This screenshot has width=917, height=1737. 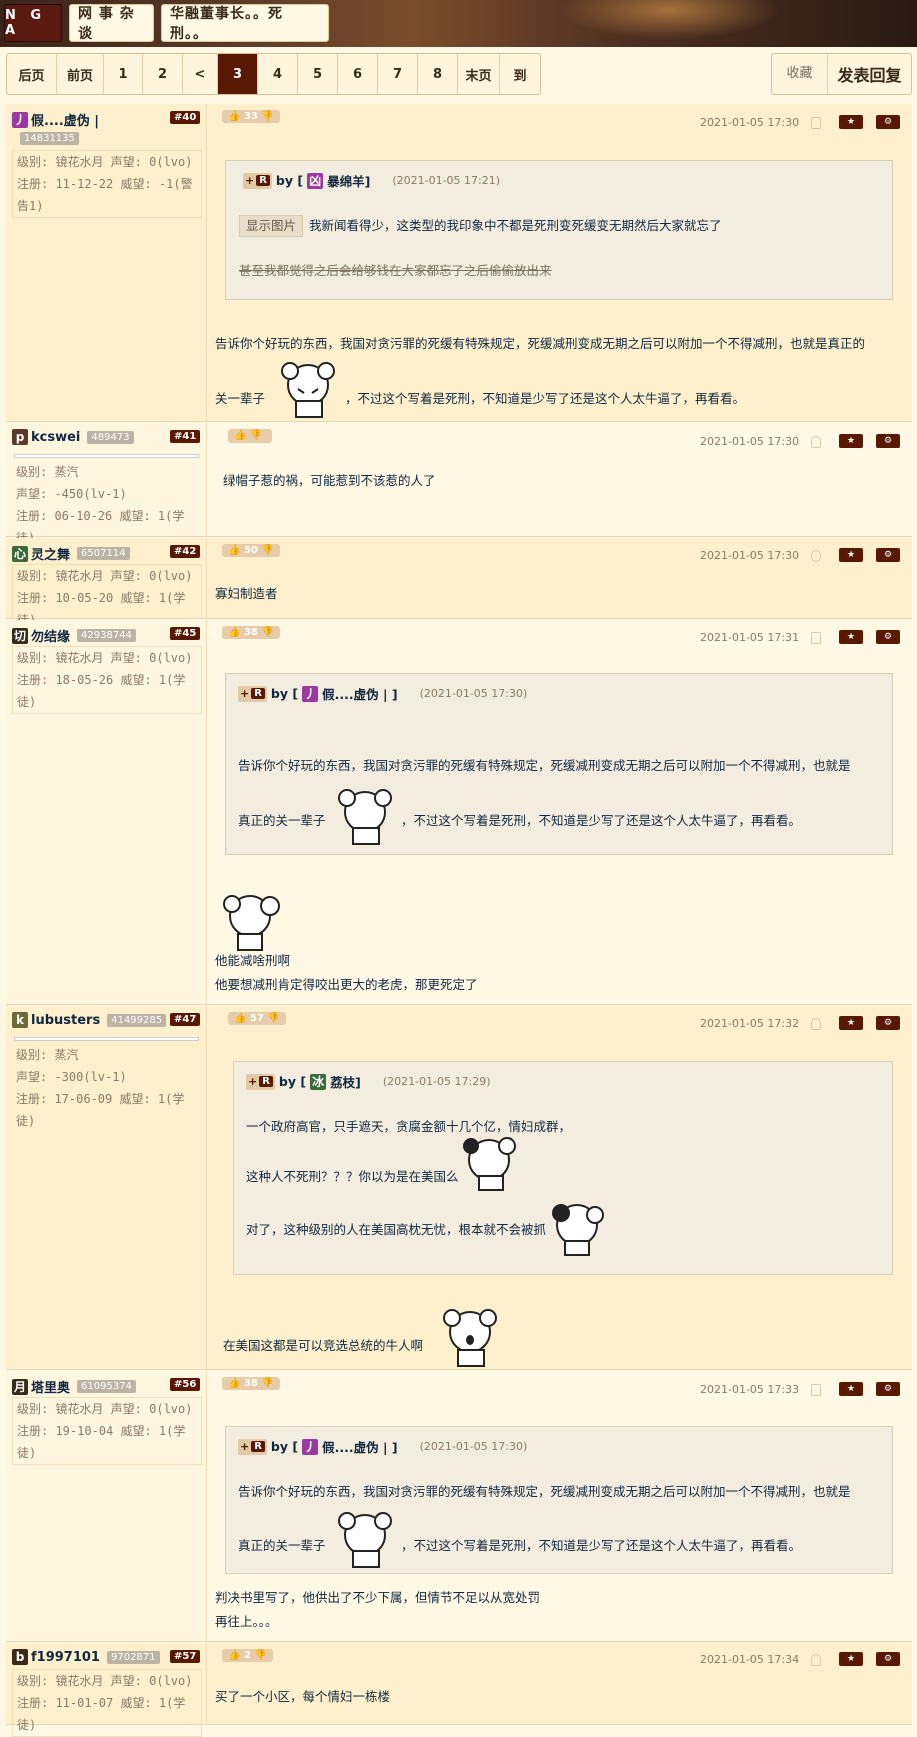 I want to click on user-name: 切勿结缘 42938744, so click(x=74, y=635).